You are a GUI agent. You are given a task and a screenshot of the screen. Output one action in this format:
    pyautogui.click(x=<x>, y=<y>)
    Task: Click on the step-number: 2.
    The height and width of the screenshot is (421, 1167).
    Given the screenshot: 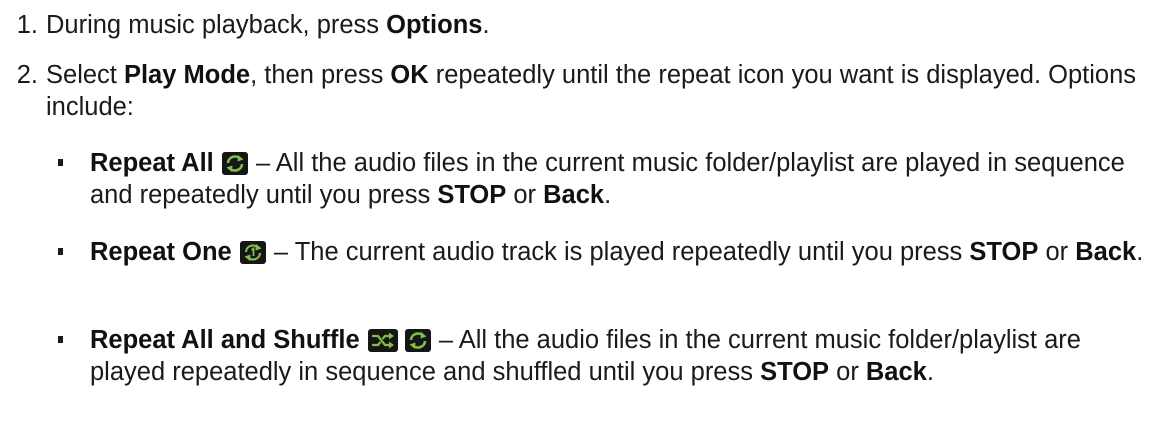 What is the action you would take?
    pyautogui.click(x=27, y=75)
    